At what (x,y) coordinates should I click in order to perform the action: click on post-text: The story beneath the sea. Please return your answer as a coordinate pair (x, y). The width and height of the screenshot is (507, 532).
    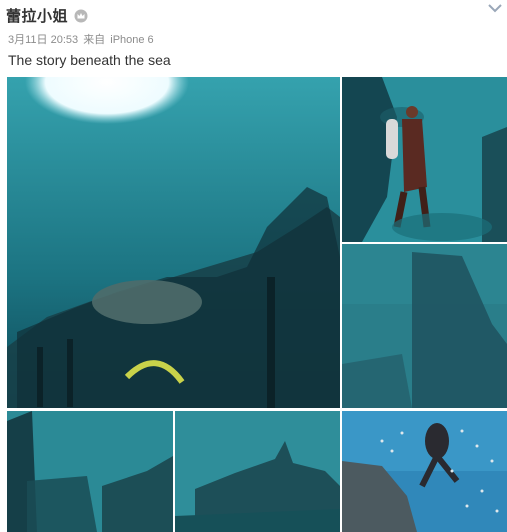
    Looking at the image, I should click on (89, 60).